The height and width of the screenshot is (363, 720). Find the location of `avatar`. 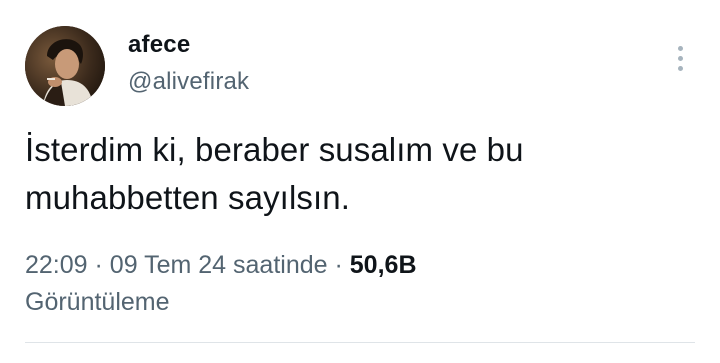

avatar is located at coordinates (65, 66).